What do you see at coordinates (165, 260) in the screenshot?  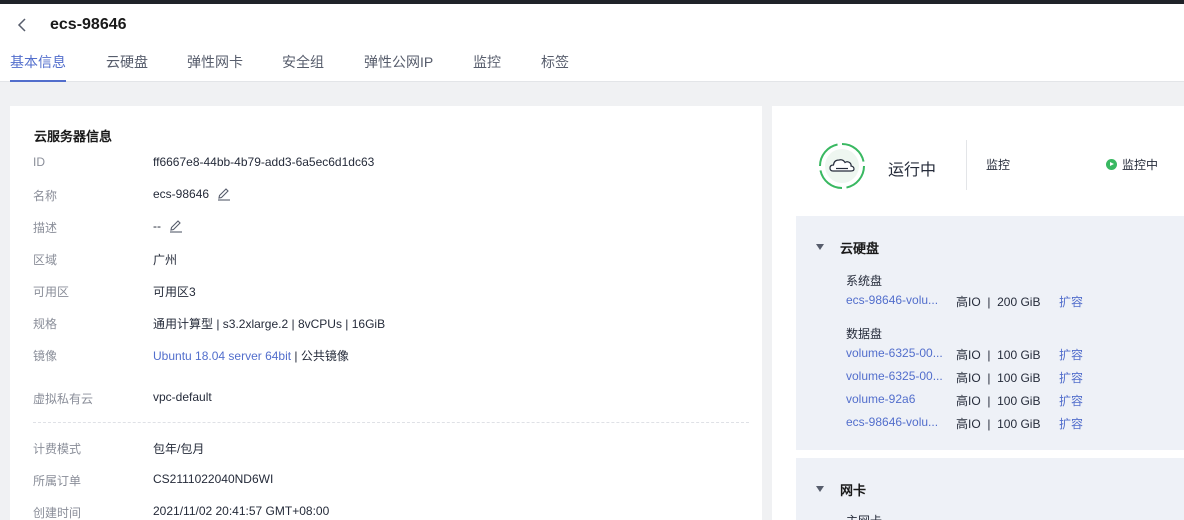 I see `region-value: 广州` at bounding box center [165, 260].